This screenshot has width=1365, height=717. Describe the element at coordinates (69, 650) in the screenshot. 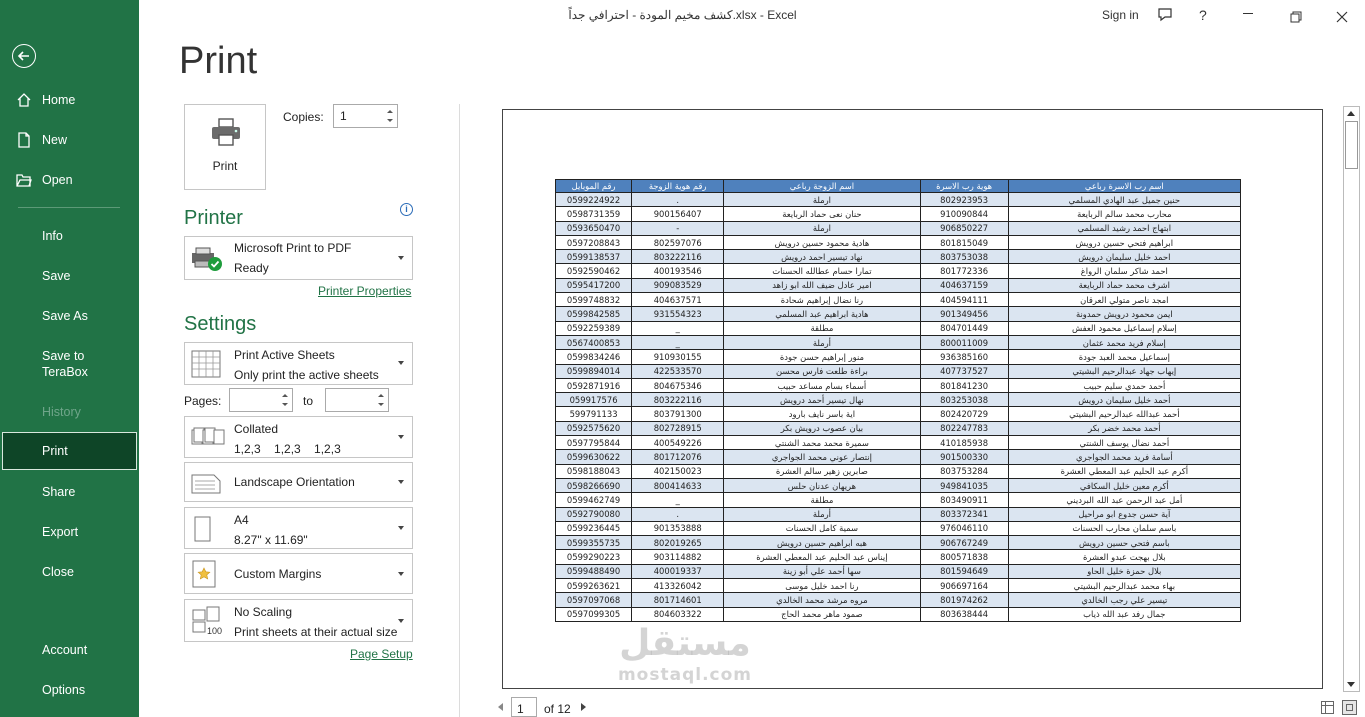

I see `nav-account: Account` at that location.